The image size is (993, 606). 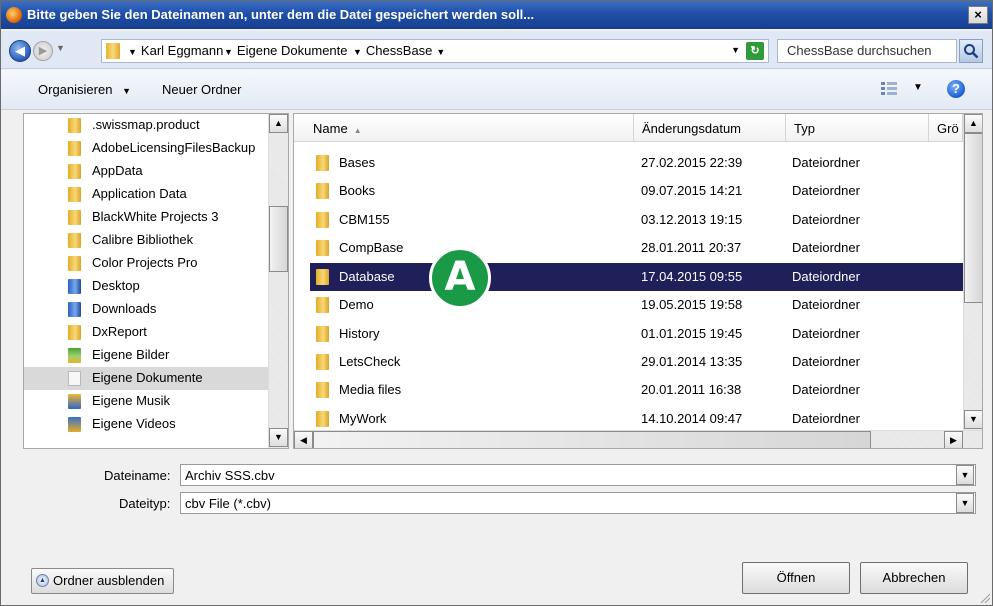 What do you see at coordinates (146, 355) in the screenshot?
I see `nav-item-eigene-bilder: Eigene Bilder` at bounding box center [146, 355].